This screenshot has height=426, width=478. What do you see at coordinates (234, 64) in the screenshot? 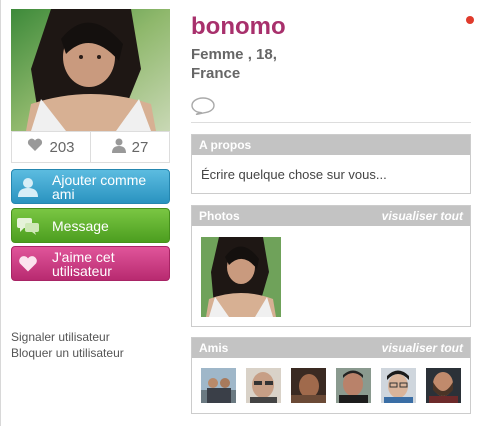
I see `profile-details: Femme , 18, France` at bounding box center [234, 64].